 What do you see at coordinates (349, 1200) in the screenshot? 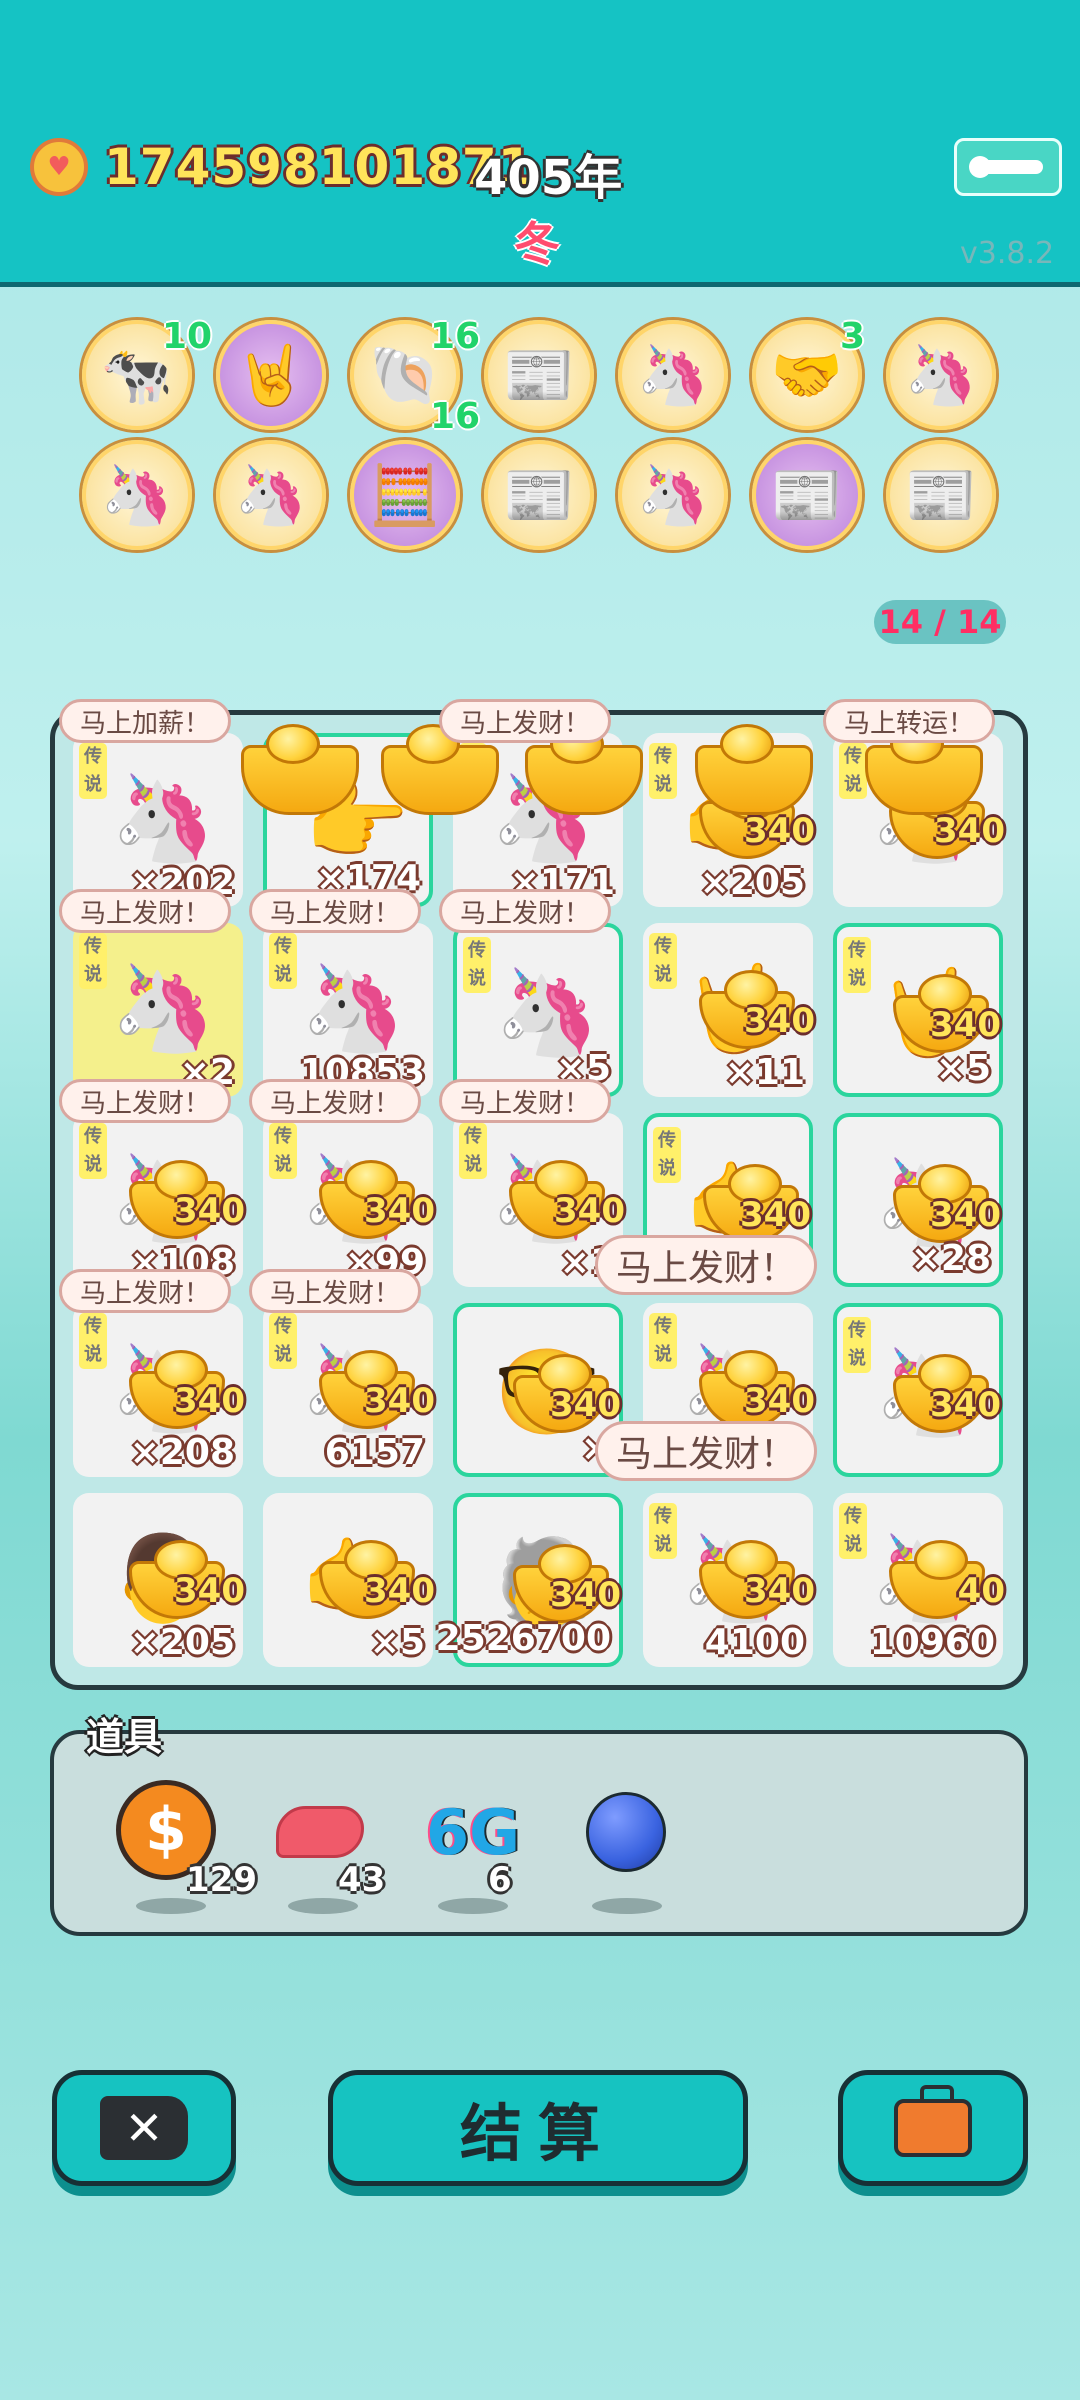
I see `board-cell: 传说🦄340×99` at bounding box center [349, 1200].